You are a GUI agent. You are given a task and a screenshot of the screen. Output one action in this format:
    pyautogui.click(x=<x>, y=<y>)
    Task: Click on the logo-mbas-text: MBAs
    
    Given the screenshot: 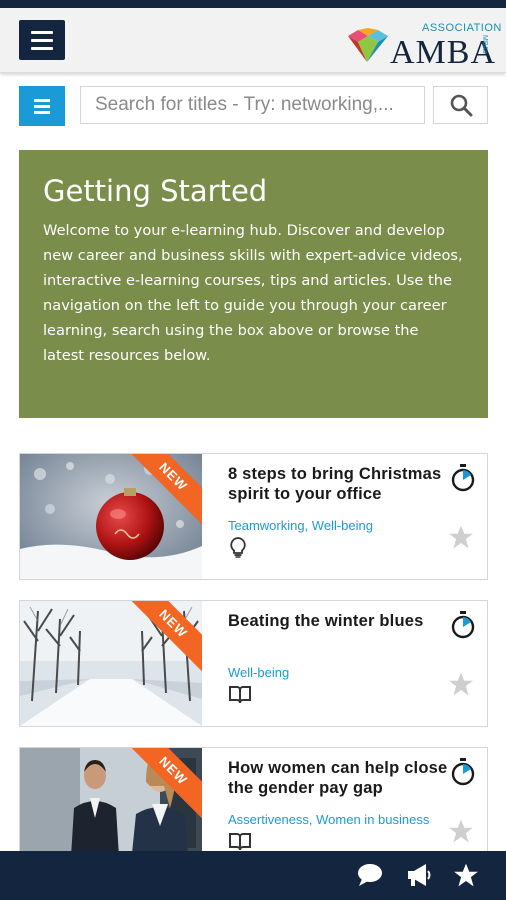 What is the action you would take?
    pyautogui.click(x=484, y=44)
    